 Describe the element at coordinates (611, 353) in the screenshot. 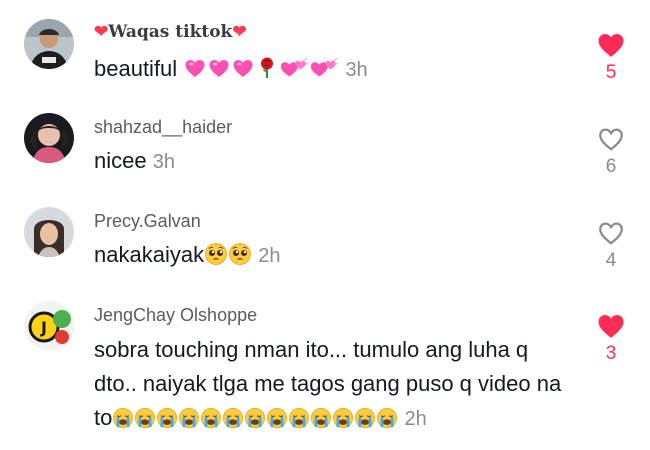

I see `like-count: 3` at that location.